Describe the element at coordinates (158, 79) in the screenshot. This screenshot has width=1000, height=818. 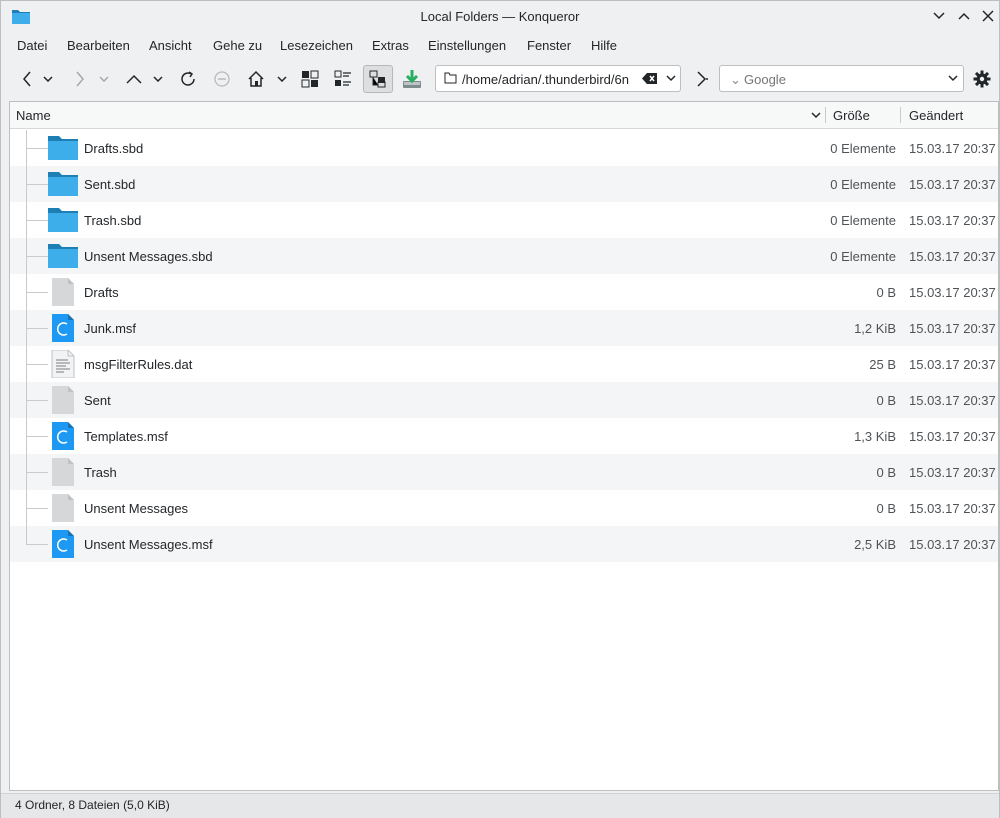
I see `up-history-button` at that location.